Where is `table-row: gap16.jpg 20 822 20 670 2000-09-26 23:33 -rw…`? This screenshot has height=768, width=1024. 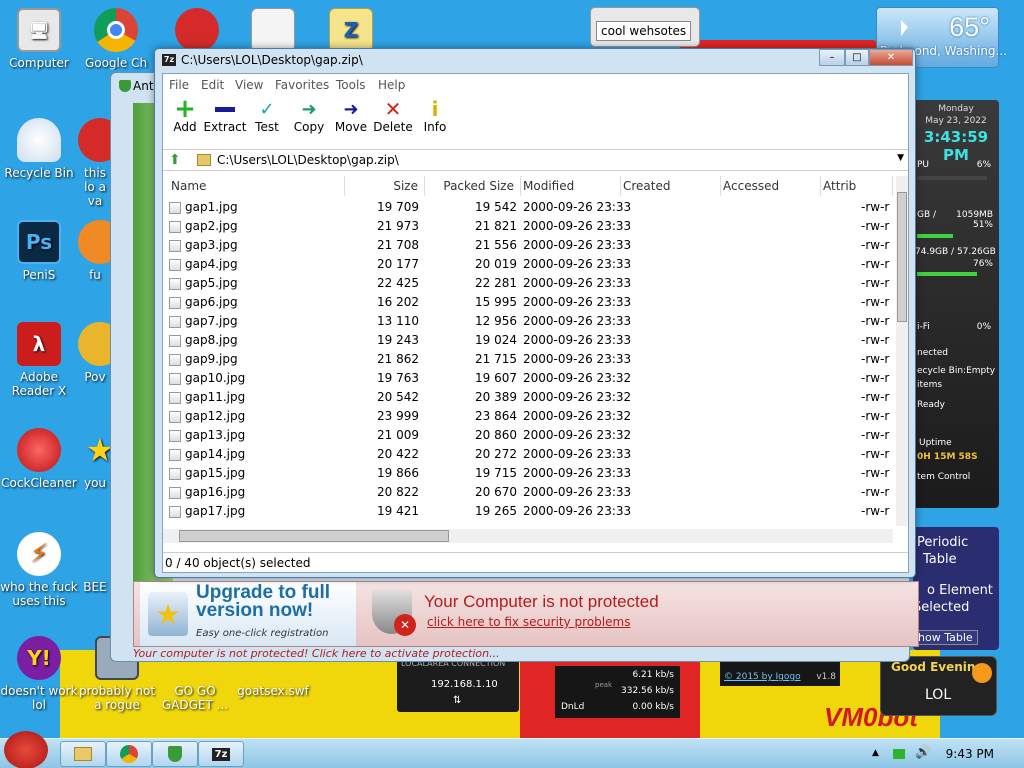
table-row: gap16.jpg 20 822 20 670 2000-09-26 23:33 -rw… is located at coordinates (528, 492).